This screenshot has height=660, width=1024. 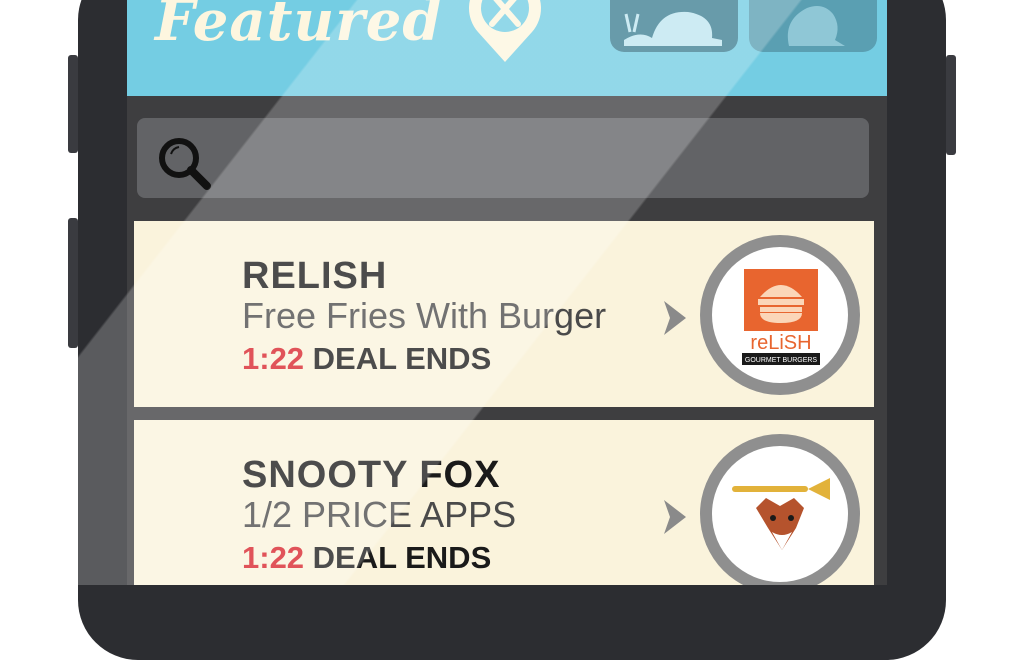 What do you see at coordinates (781, 360) in the screenshot?
I see `relish-logo-tagline: GOURMET BURGERS` at bounding box center [781, 360].